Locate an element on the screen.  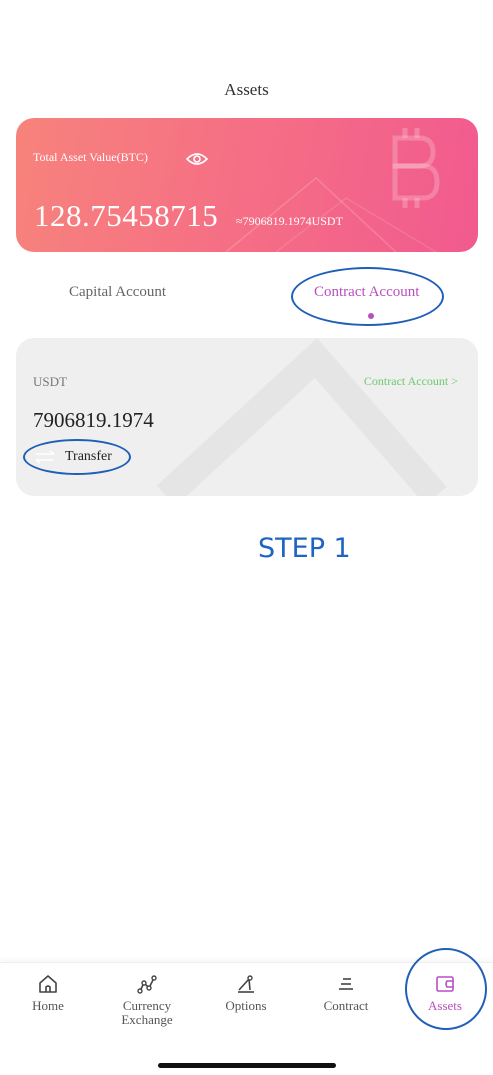
nav-assets: Assets is located at coordinates (445, 993).